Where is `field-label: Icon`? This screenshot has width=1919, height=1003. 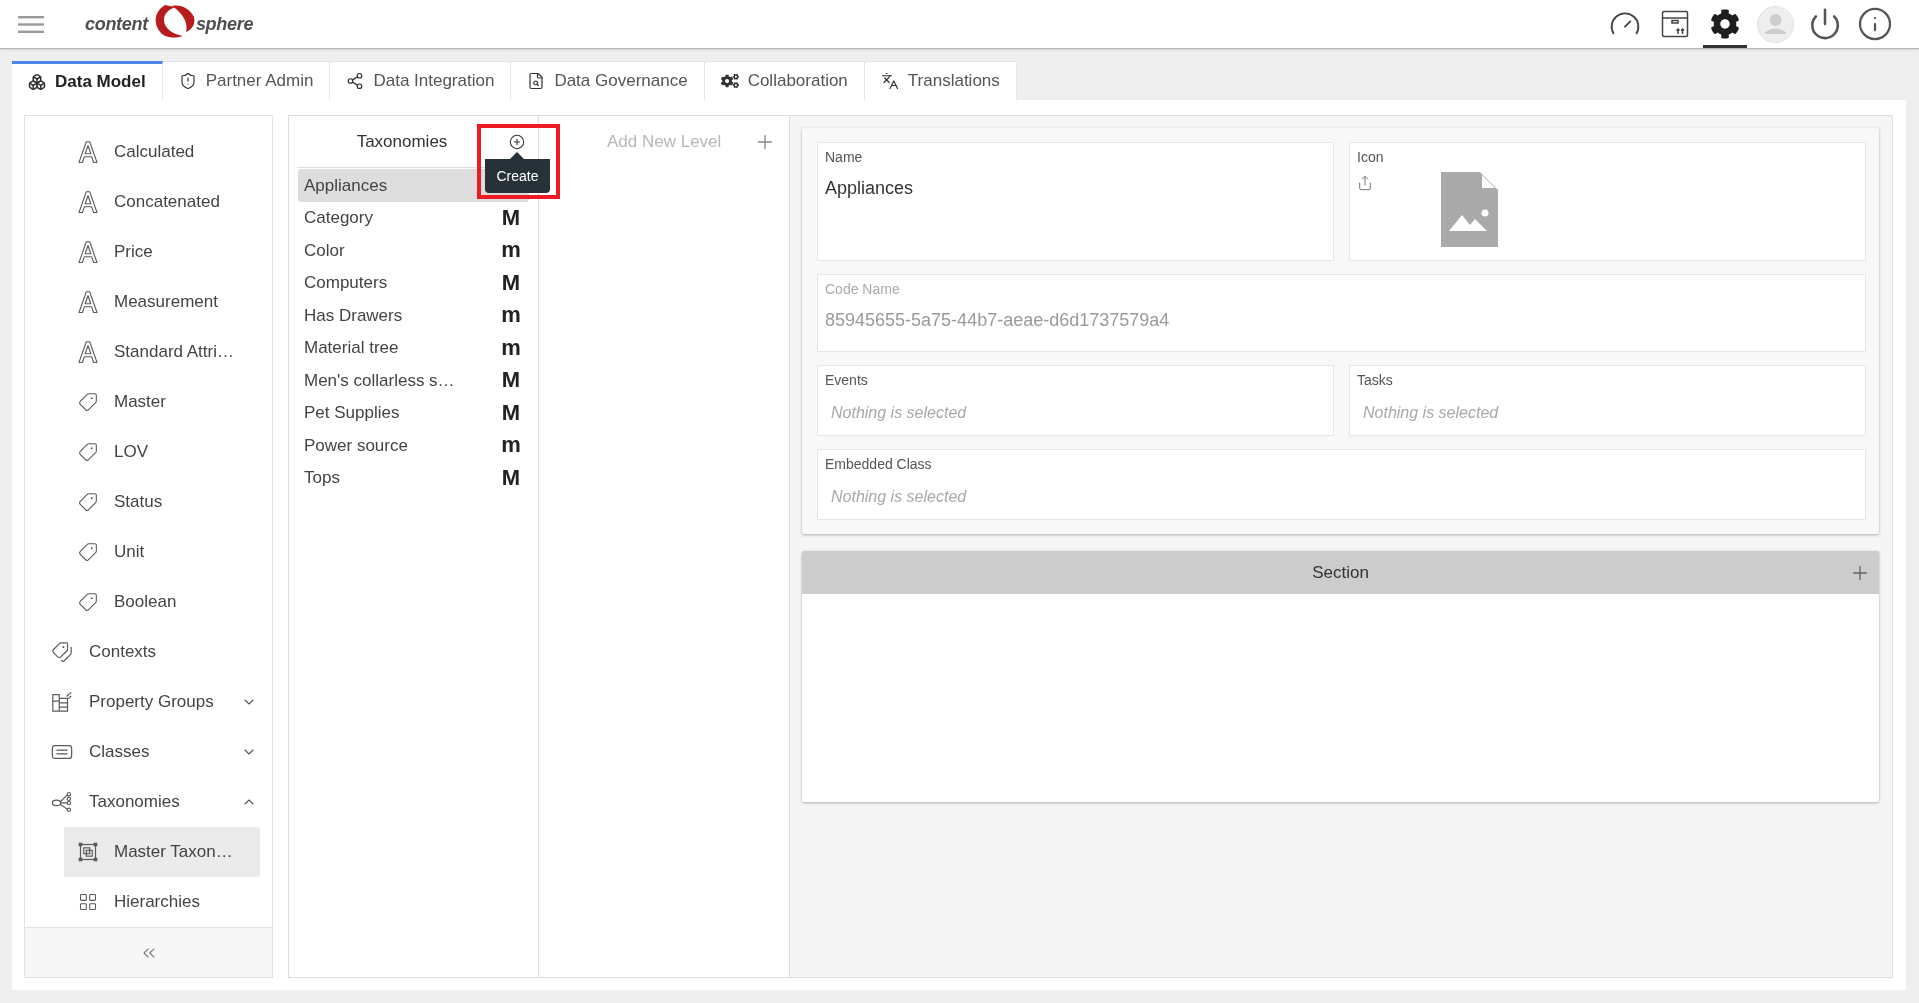
field-label: Icon is located at coordinates (1371, 157).